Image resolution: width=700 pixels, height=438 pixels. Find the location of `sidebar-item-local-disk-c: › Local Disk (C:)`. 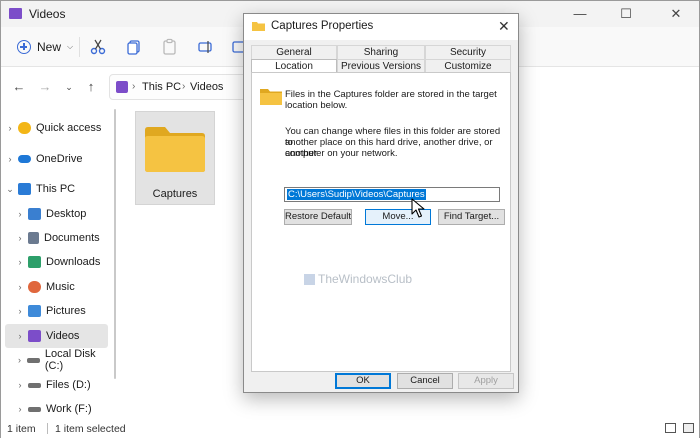

sidebar-item-local-disk-c: › Local Disk (C:) is located at coordinates (55, 360).